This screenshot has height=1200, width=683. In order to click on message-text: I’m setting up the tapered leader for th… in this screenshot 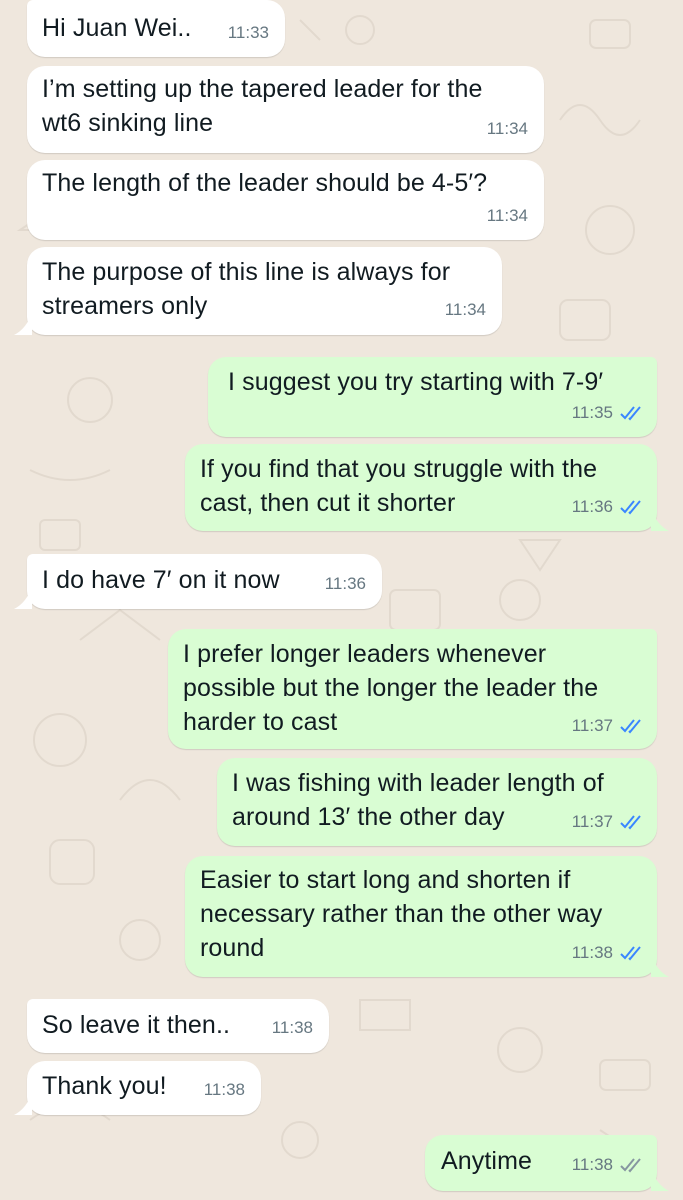, I will do `click(262, 106)`.